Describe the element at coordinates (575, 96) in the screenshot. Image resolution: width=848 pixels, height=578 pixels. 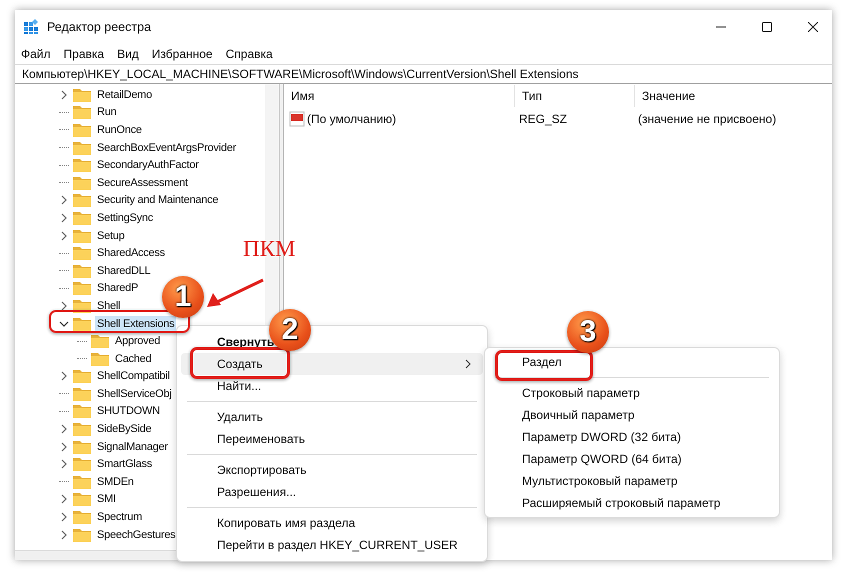
I see `column-header: Тип` at that location.